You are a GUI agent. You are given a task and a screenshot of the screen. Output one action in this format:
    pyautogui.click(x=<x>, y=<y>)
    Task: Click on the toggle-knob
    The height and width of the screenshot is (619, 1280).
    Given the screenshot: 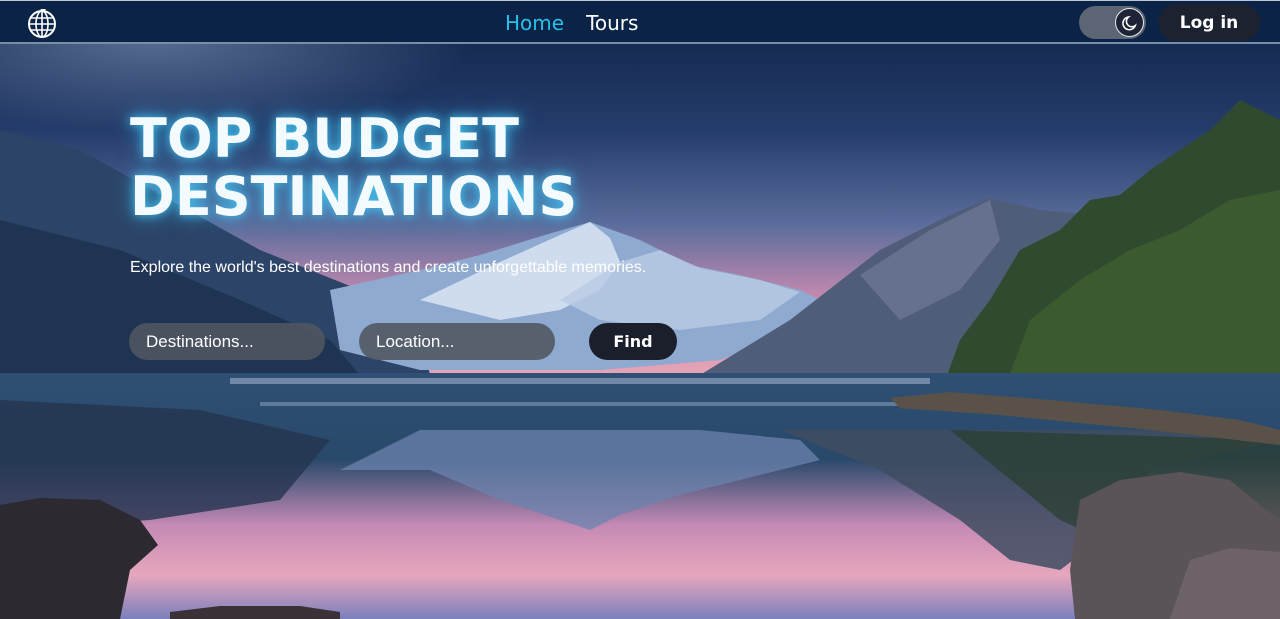 What is the action you would take?
    pyautogui.click(x=1129, y=22)
    